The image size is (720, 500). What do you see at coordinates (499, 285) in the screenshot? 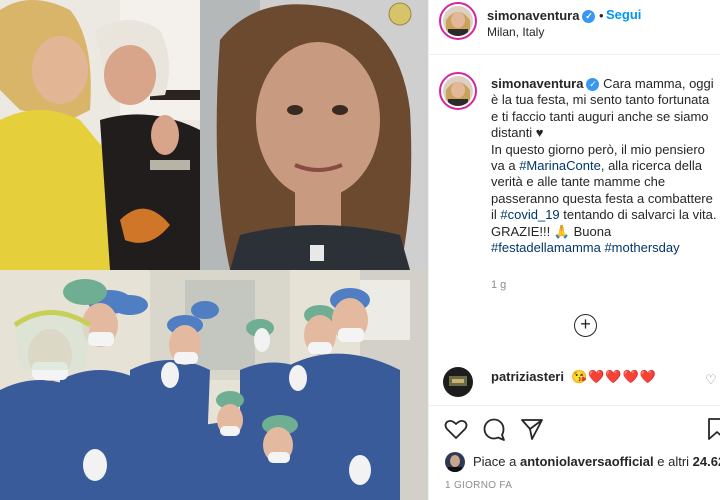
I see `caption-age: 1 g` at bounding box center [499, 285].